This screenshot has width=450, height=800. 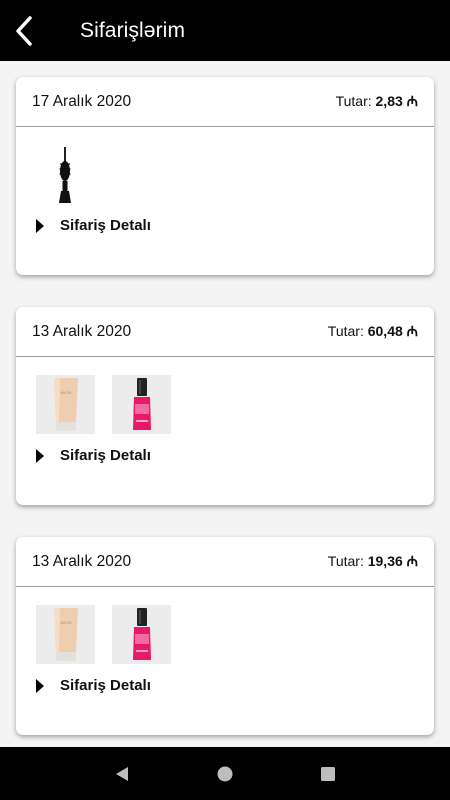 I want to click on order-total: Tutar: 19,36 ₼, so click(x=373, y=561).